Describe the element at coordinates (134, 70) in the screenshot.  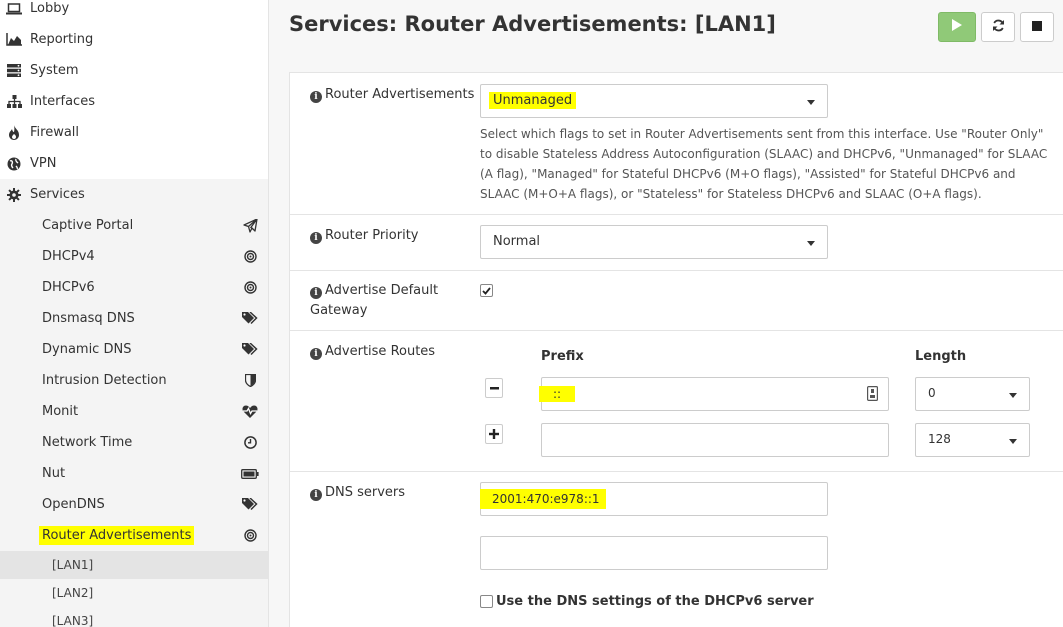
I see `sidebar-item-system: System` at that location.